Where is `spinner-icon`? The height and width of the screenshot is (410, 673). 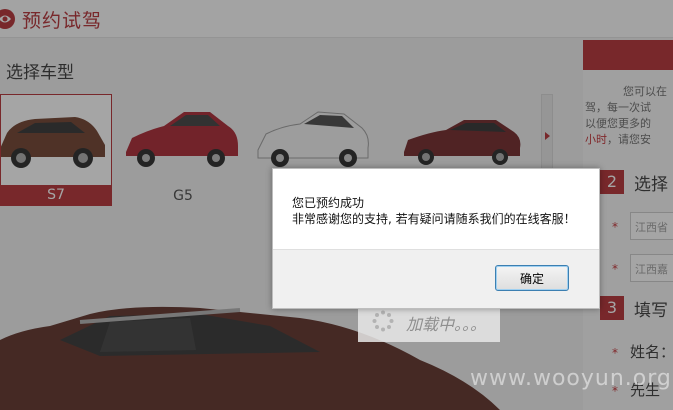 spinner-icon is located at coordinates (383, 321).